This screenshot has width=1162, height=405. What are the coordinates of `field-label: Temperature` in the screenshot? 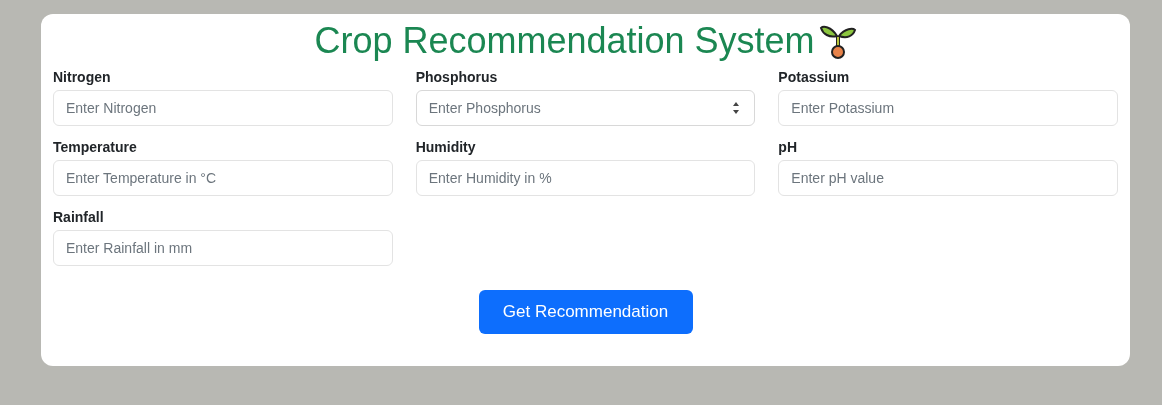 It's located at (95, 147).